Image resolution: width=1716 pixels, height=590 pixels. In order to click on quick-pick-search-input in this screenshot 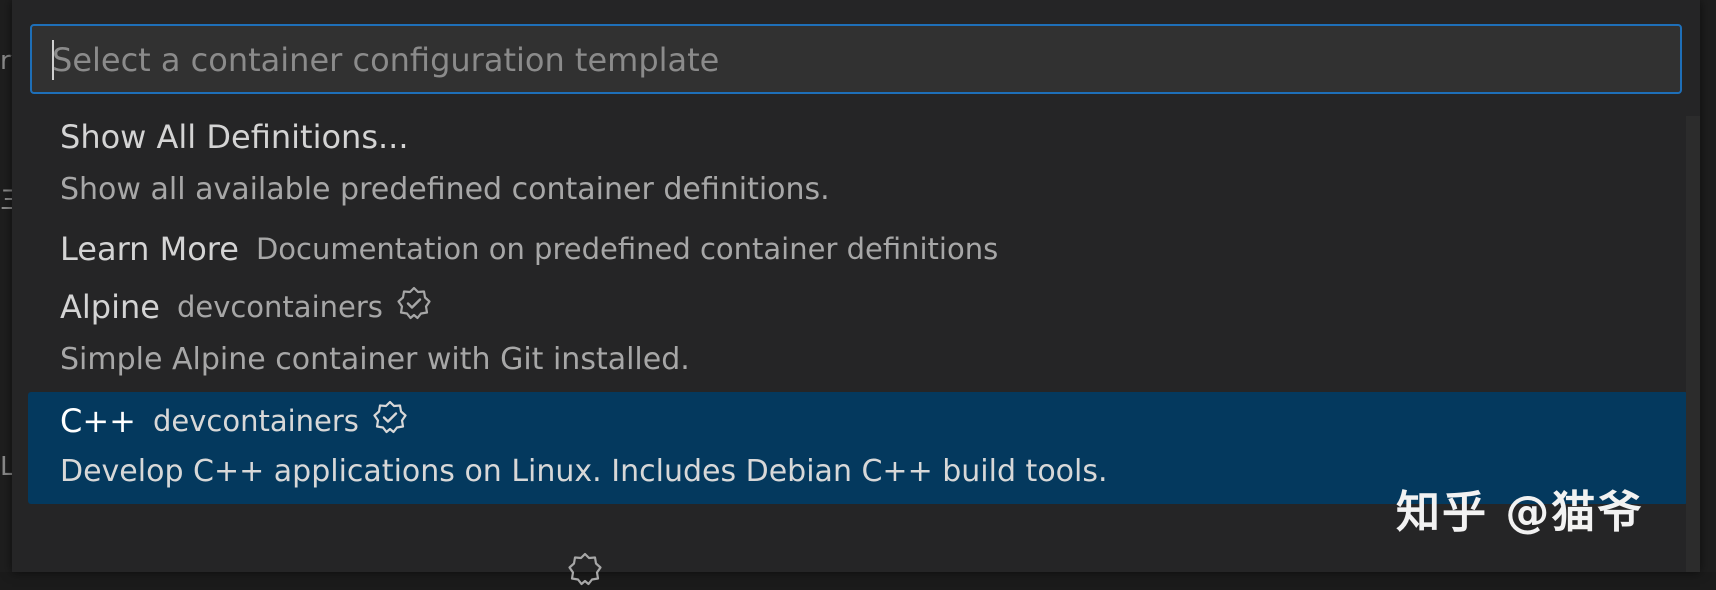, I will do `click(862, 60)`.